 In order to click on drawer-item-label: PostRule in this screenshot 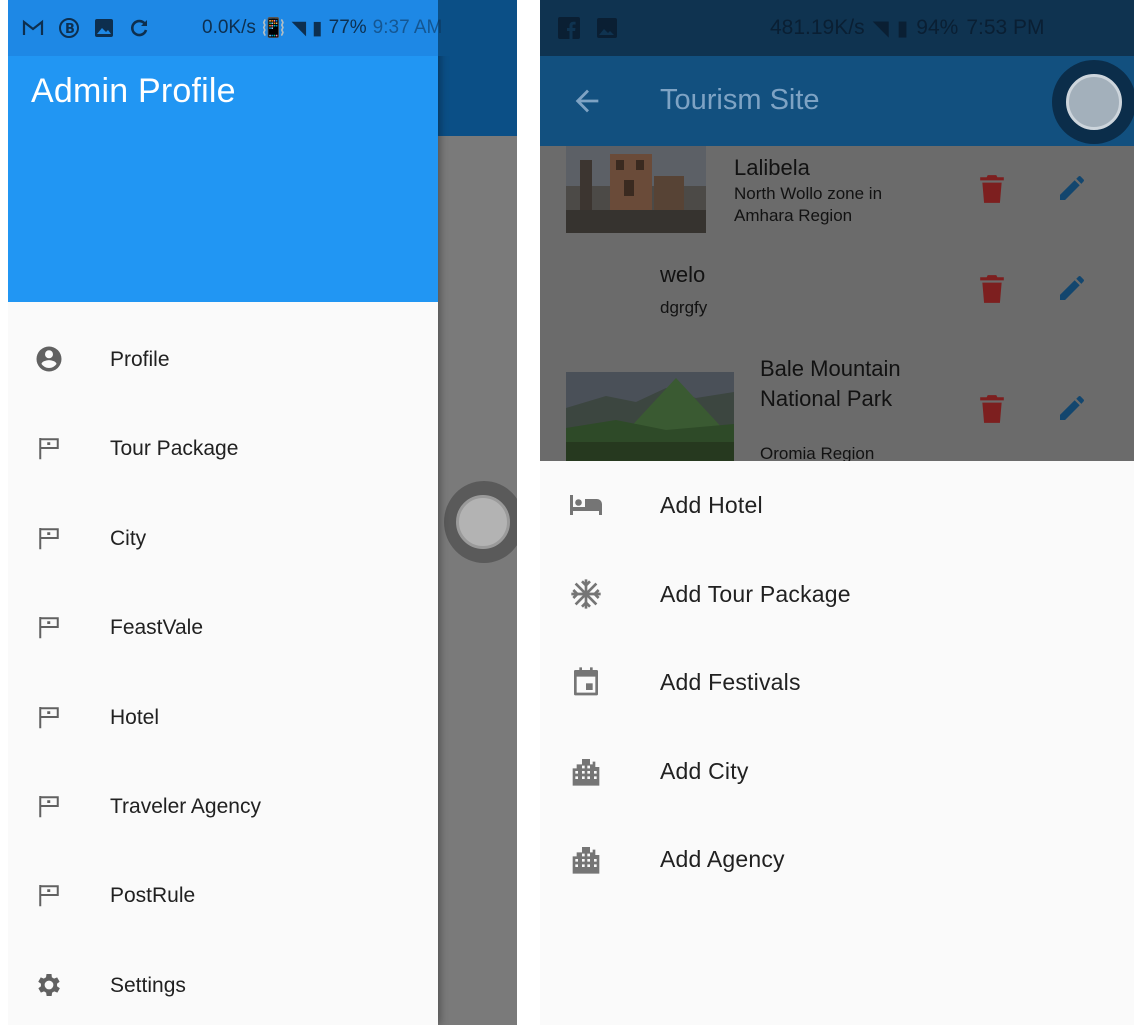, I will do `click(153, 896)`.